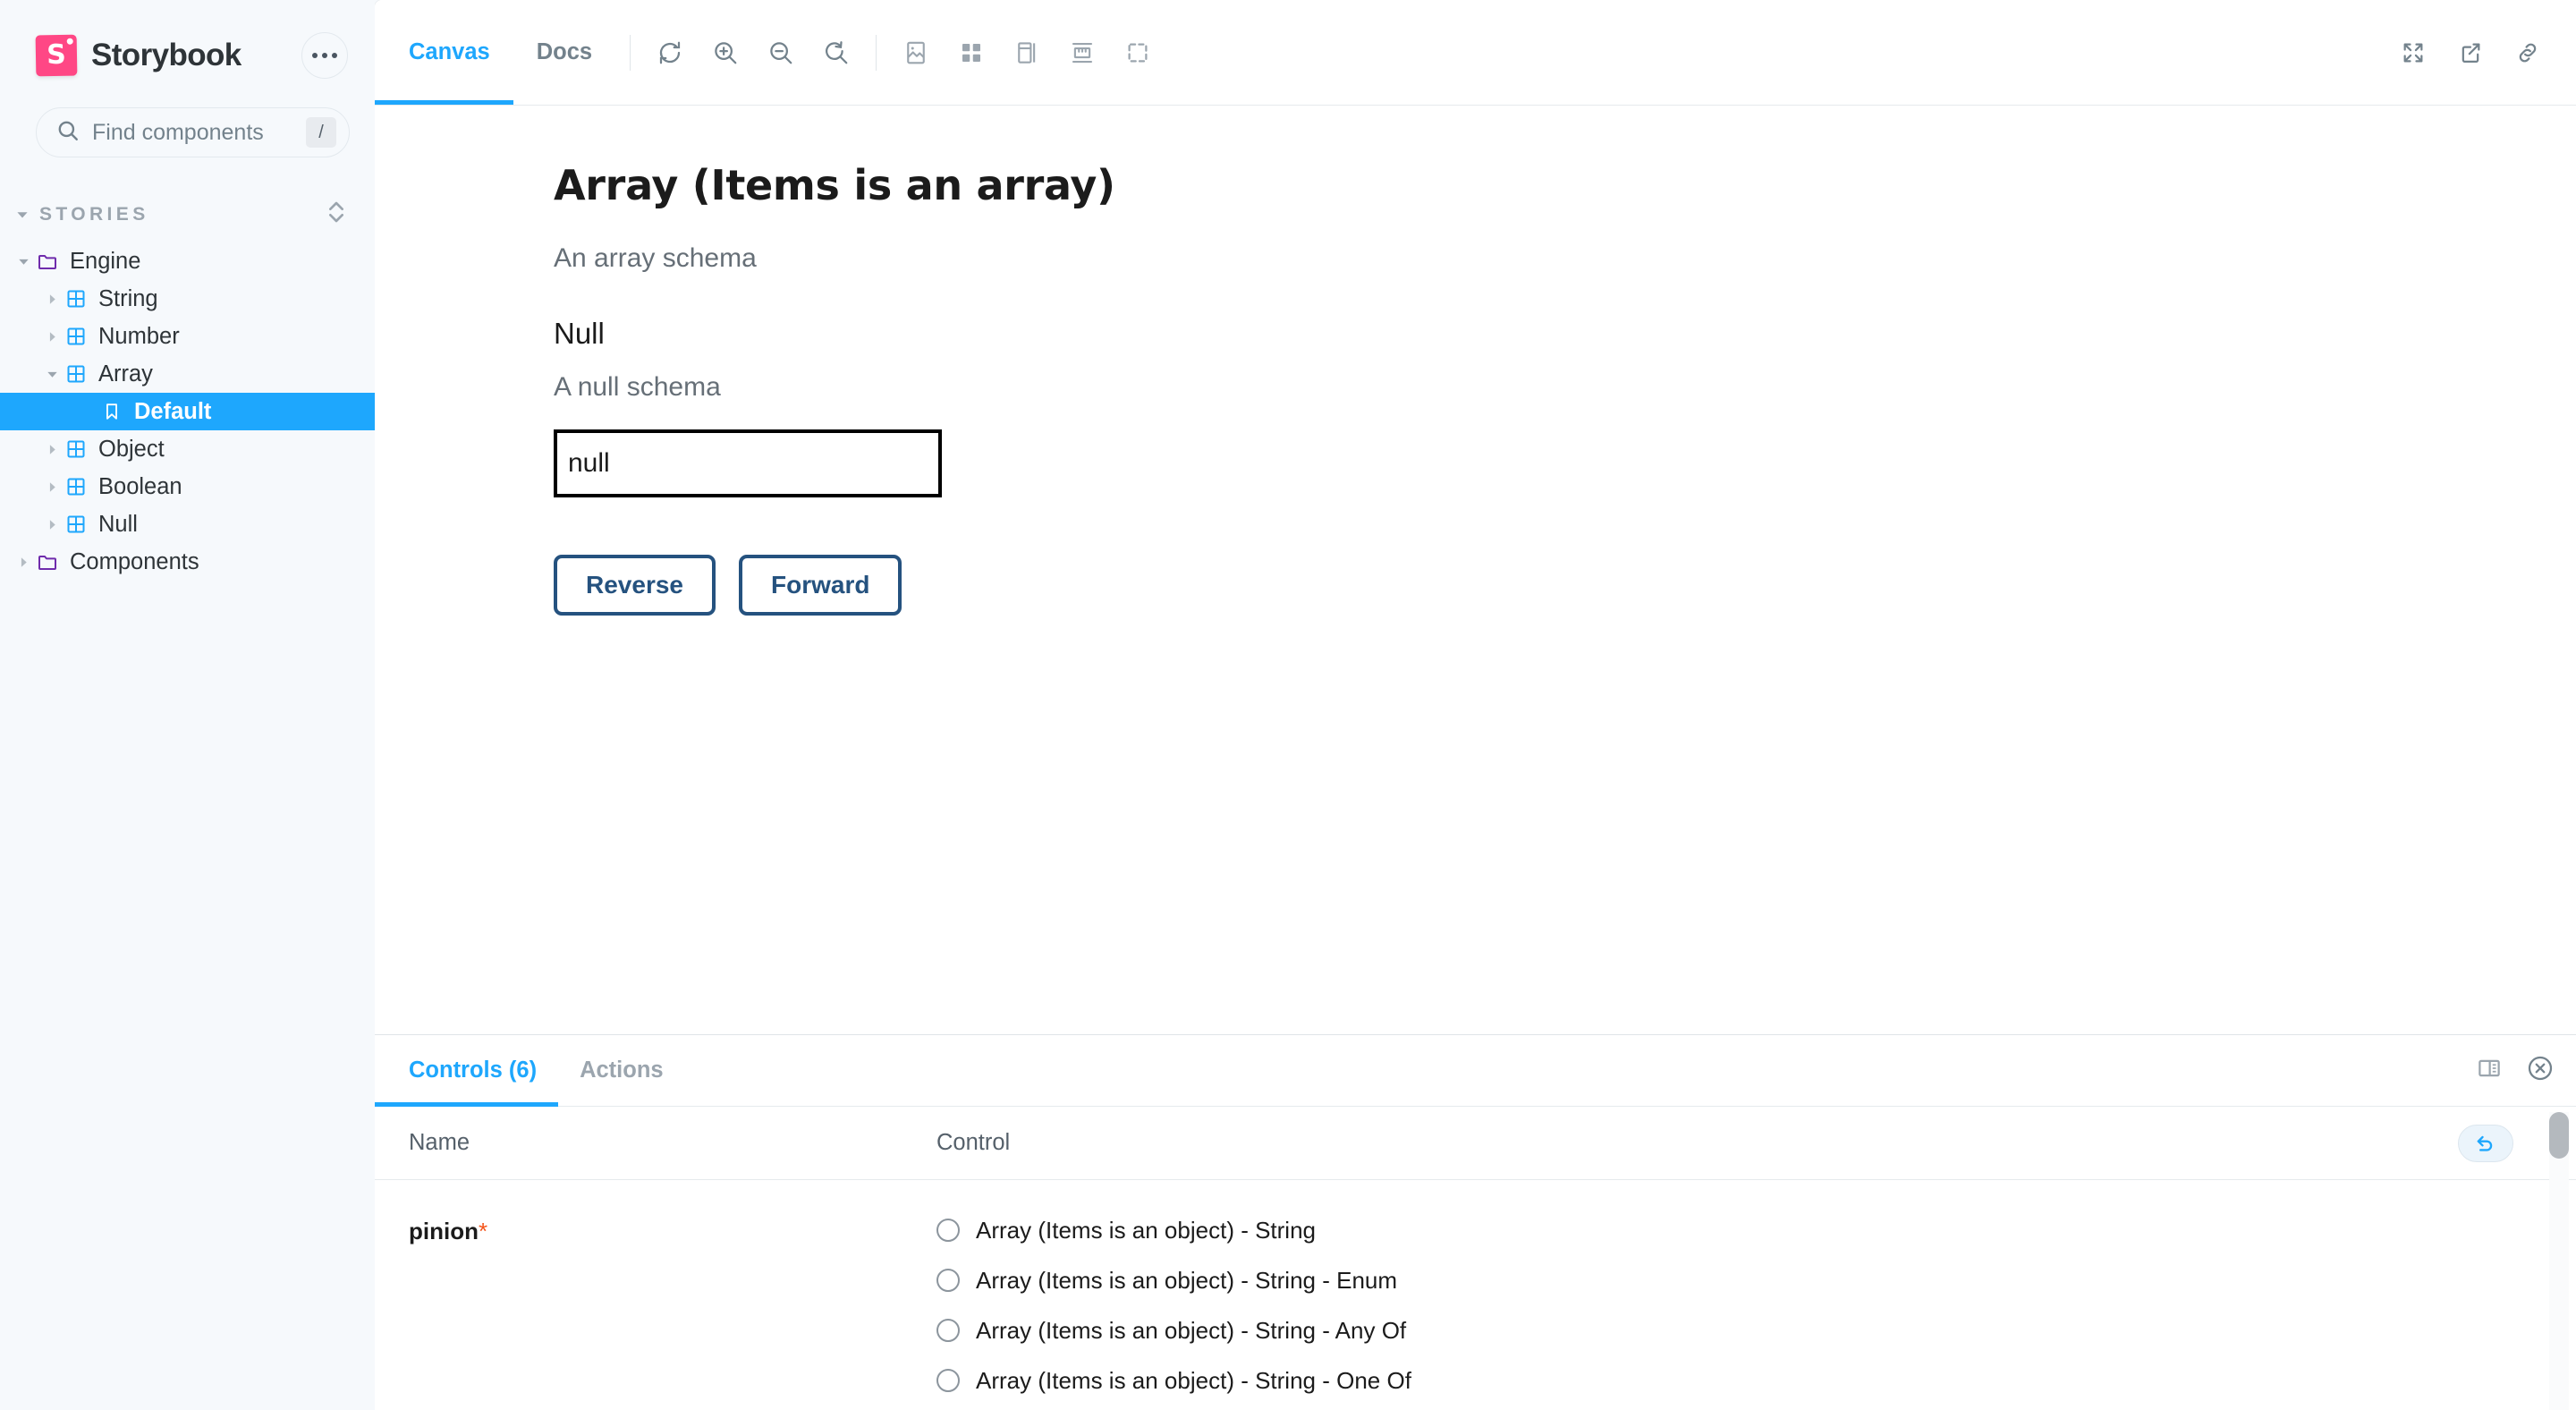 The image size is (2576, 1410). What do you see at coordinates (1138, 53) in the screenshot?
I see `viewport-icon` at bounding box center [1138, 53].